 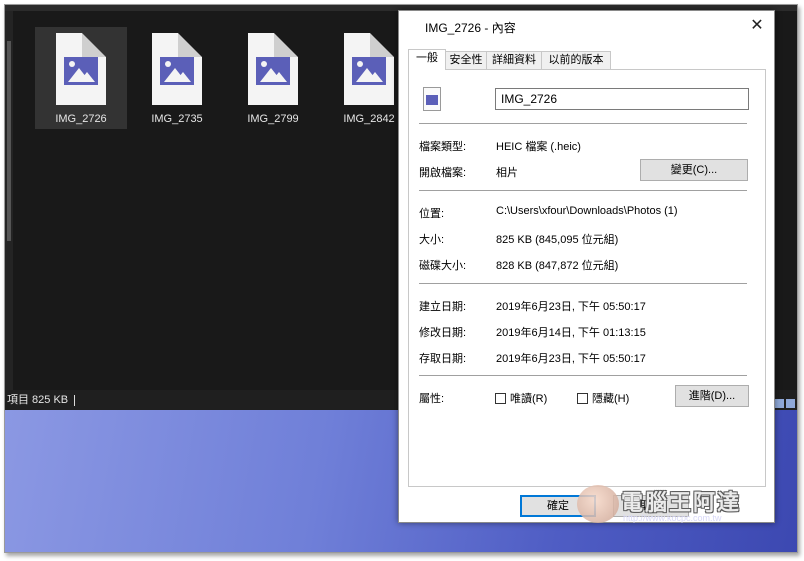 What do you see at coordinates (571, 307) in the screenshot?
I see `created-value: 2019年6月23日, 下午 05:50:17` at bounding box center [571, 307].